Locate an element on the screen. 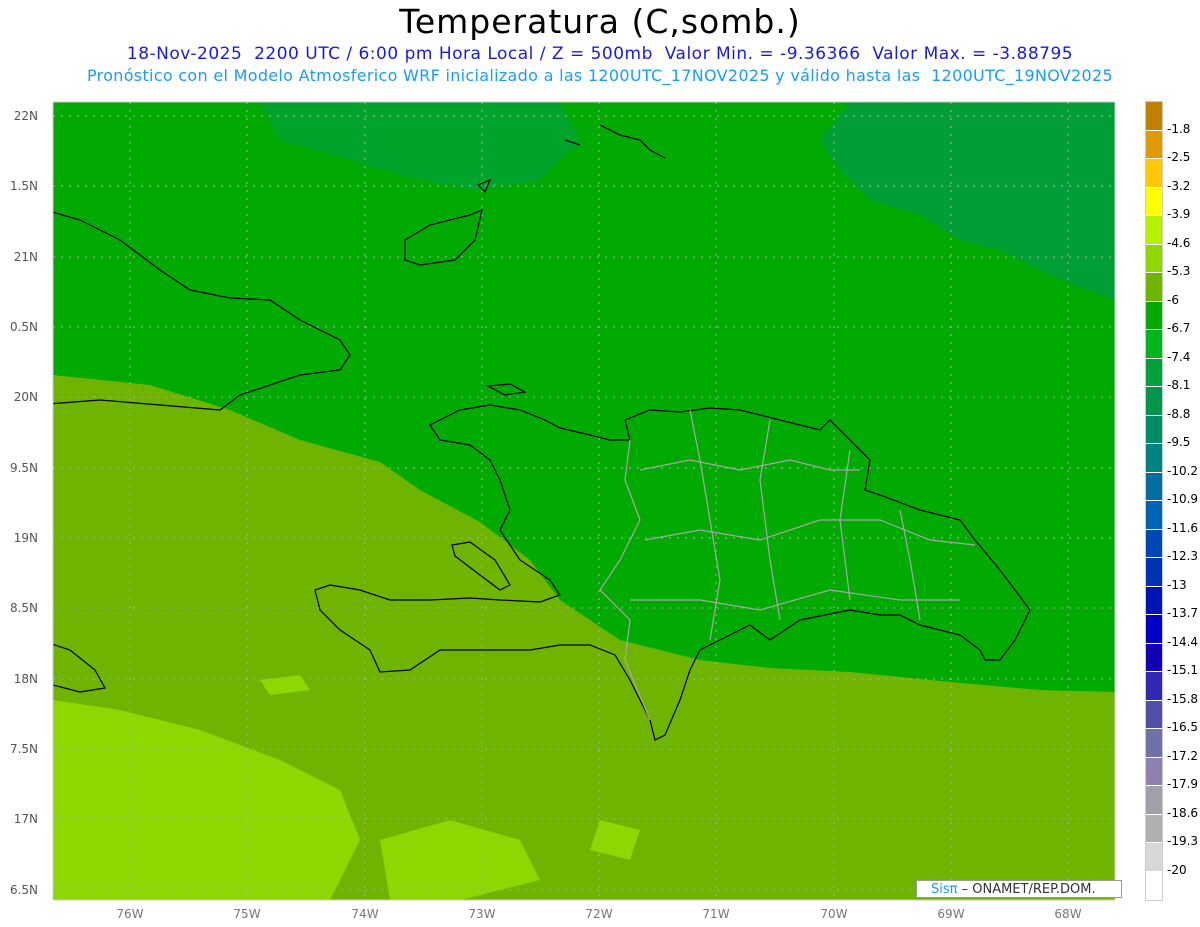  lat-label: 18N is located at coordinates (25, 679).